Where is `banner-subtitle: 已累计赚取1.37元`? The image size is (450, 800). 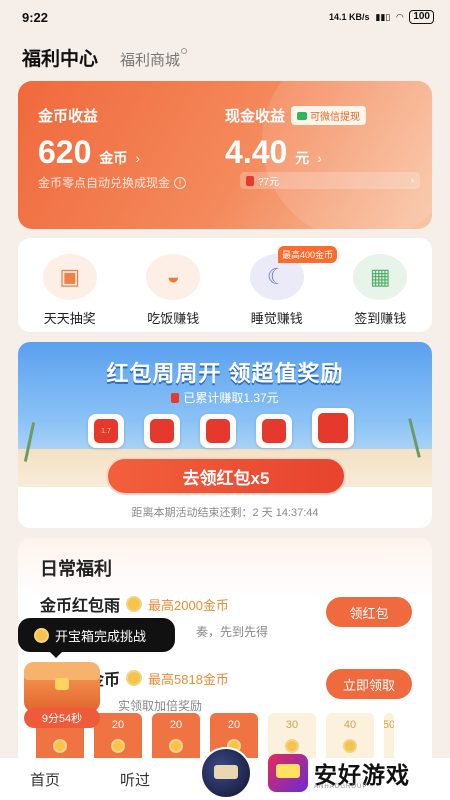
banner-subtitle: 已累计赚取1.37元 is located at coordinates (225, 397).